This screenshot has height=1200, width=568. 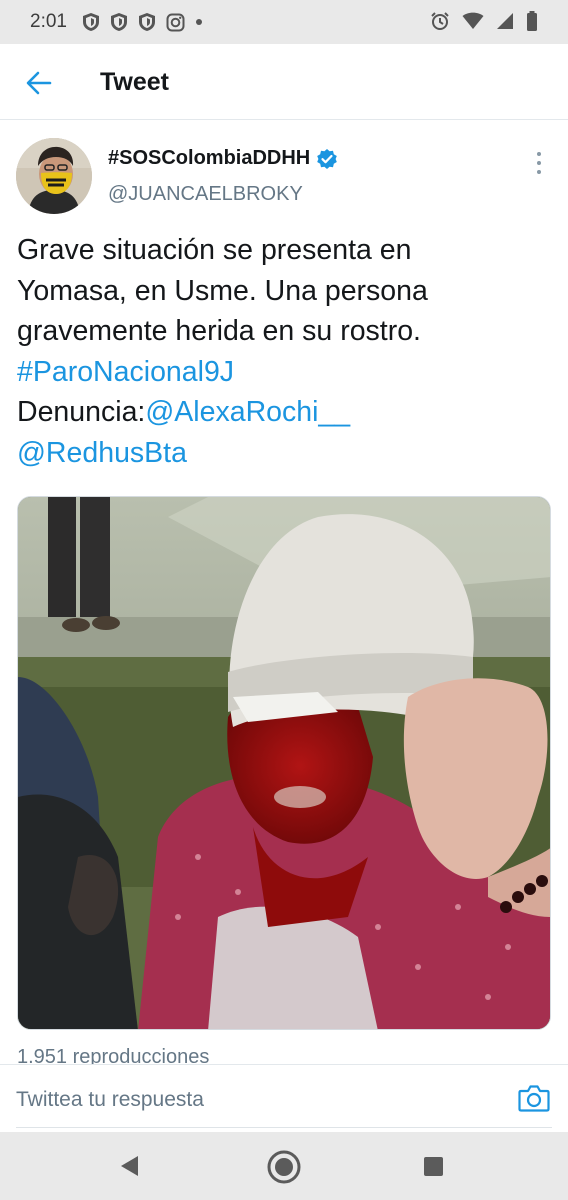 I want to click on system-nav-bar, so click(x=284, y=1166).